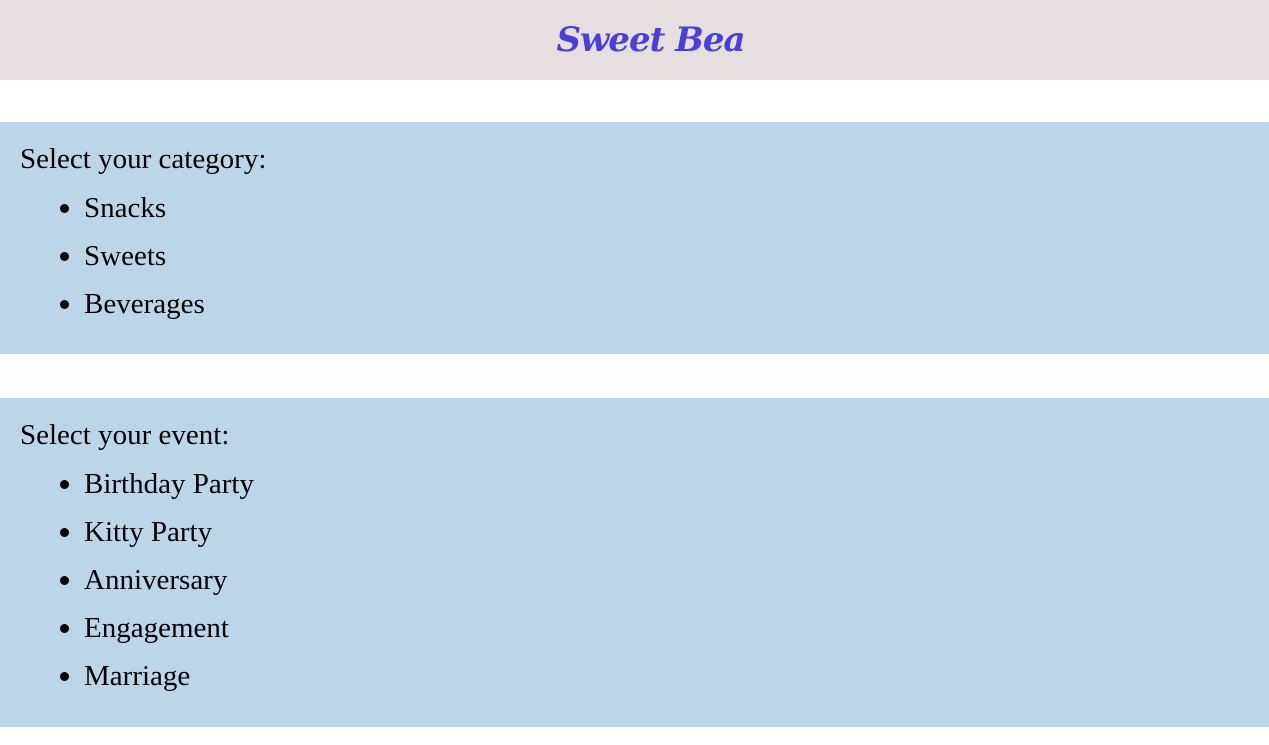  I want to click on event-item-label: Anniversary, so click(156, 580).